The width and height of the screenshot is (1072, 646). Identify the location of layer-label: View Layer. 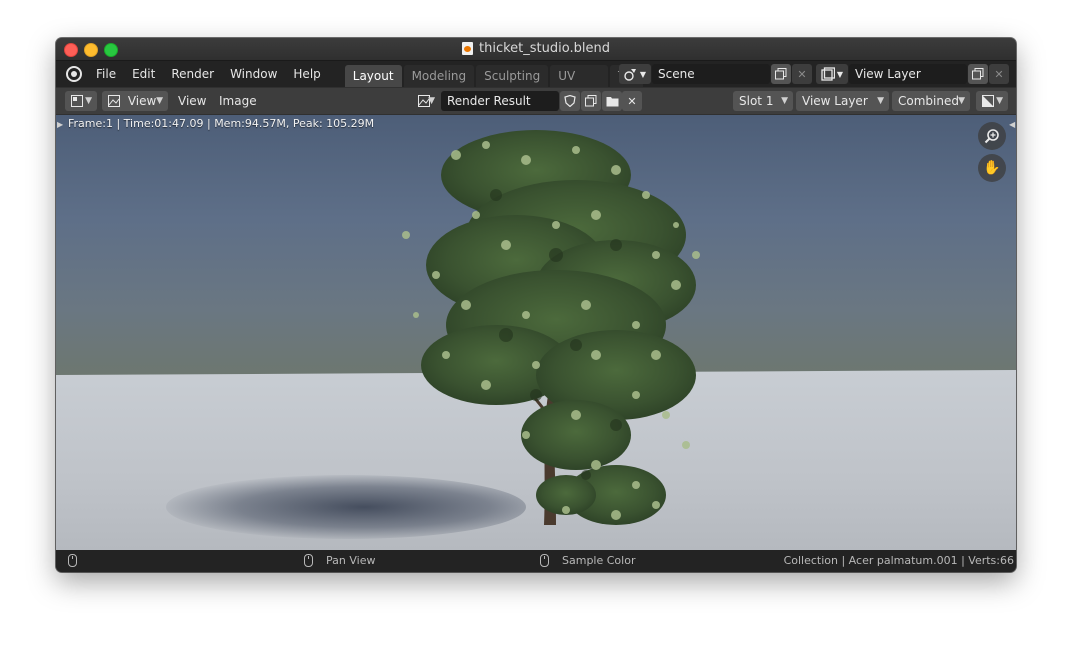
(835, 101).